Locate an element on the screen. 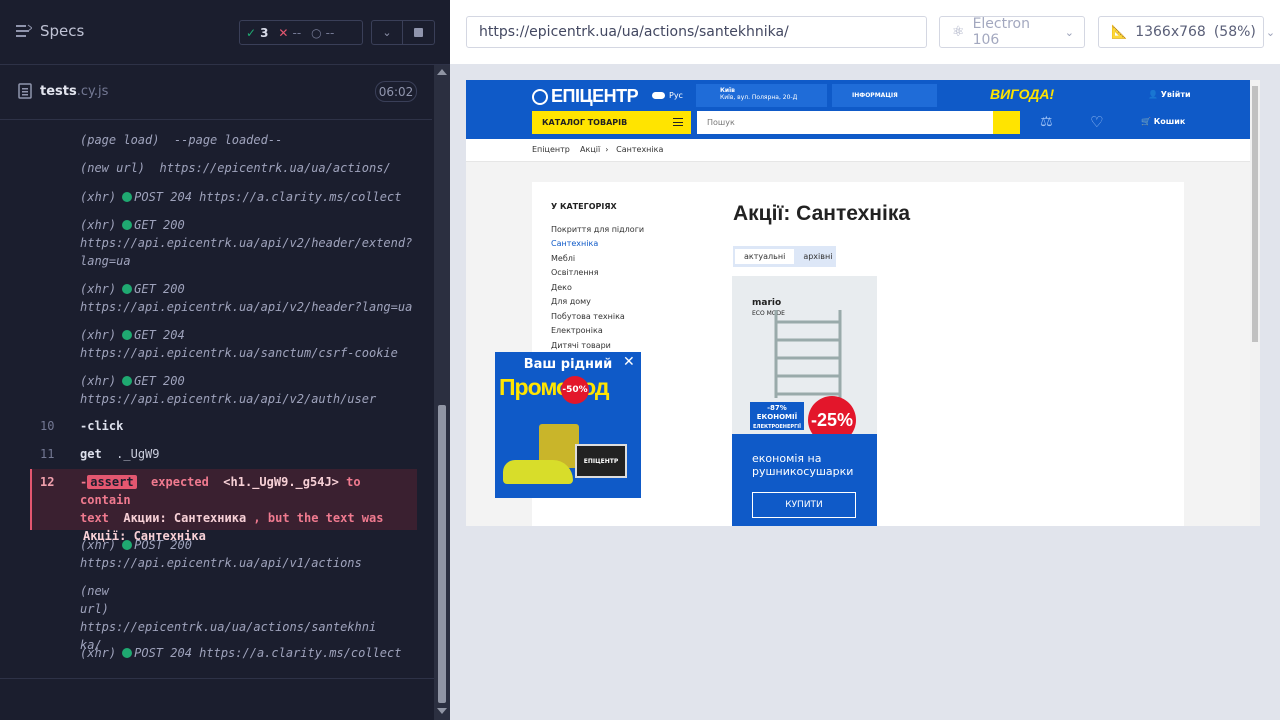 This screenshot has width=1280, height=720. scroll-down-icon is located at coordinates (442, 711).